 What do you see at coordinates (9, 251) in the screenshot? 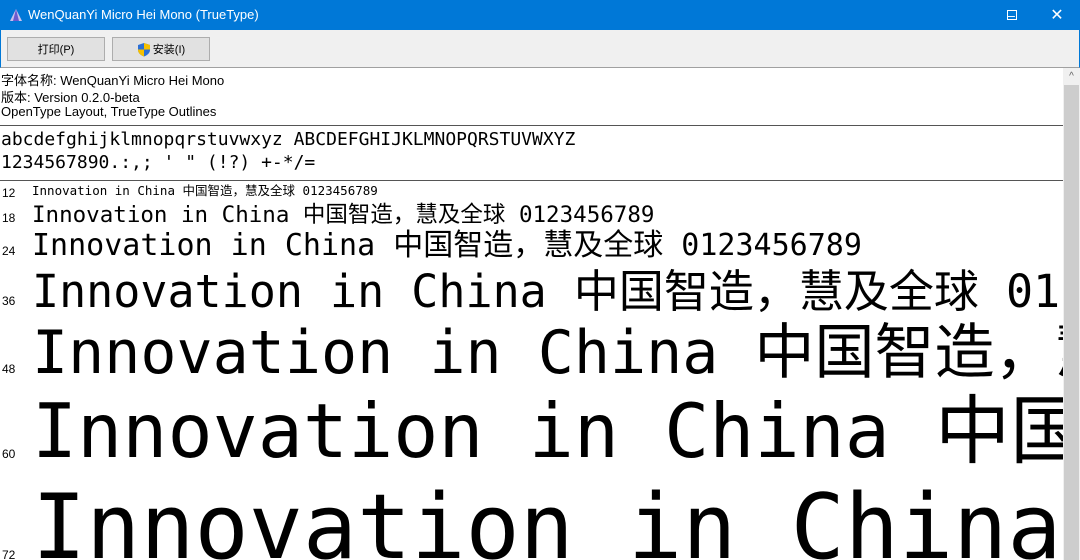
I see `size-label: 24` at bounding box center [9, 251].